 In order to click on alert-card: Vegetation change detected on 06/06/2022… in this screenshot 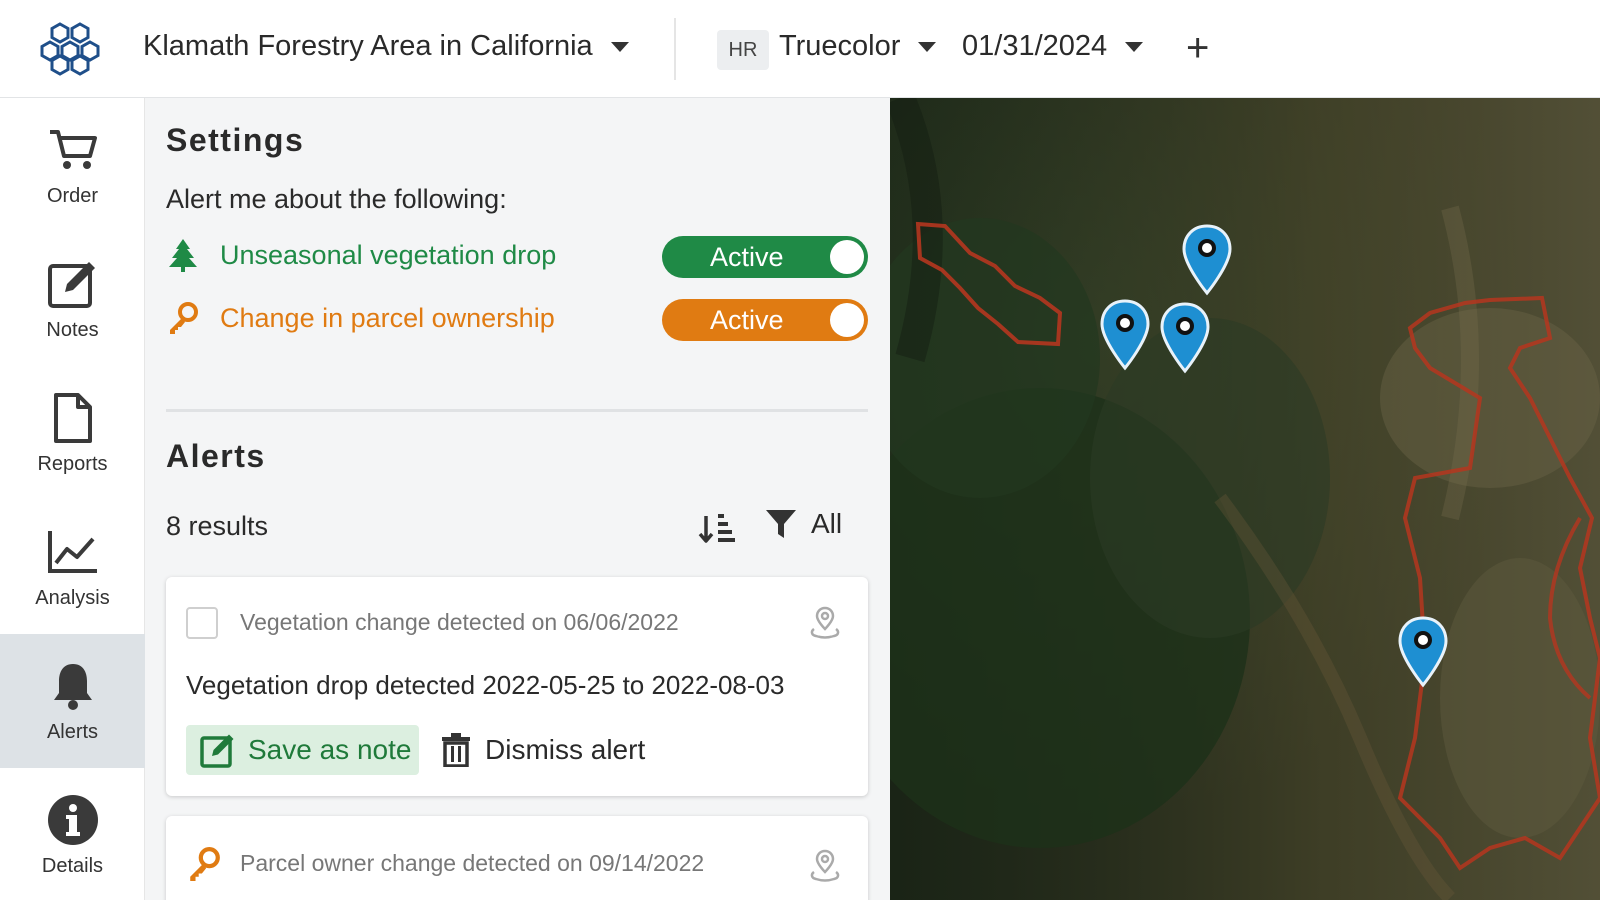, I will do `click(517, 686)`.